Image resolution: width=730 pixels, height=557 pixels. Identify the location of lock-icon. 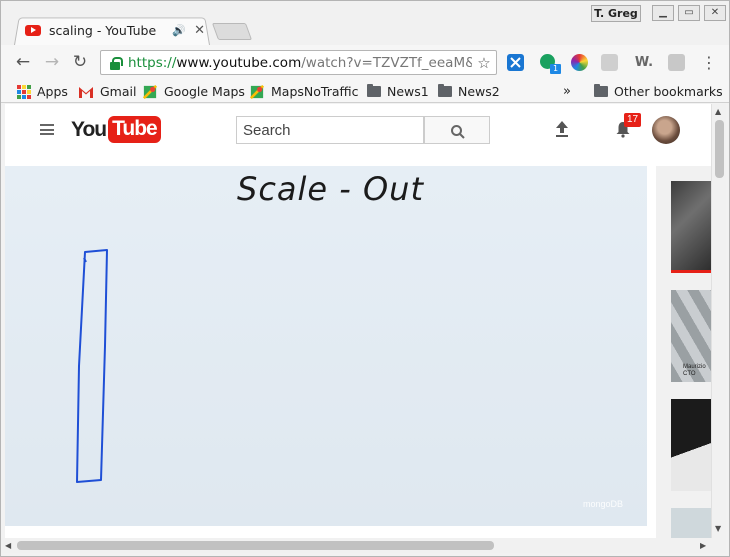
(115, 63).